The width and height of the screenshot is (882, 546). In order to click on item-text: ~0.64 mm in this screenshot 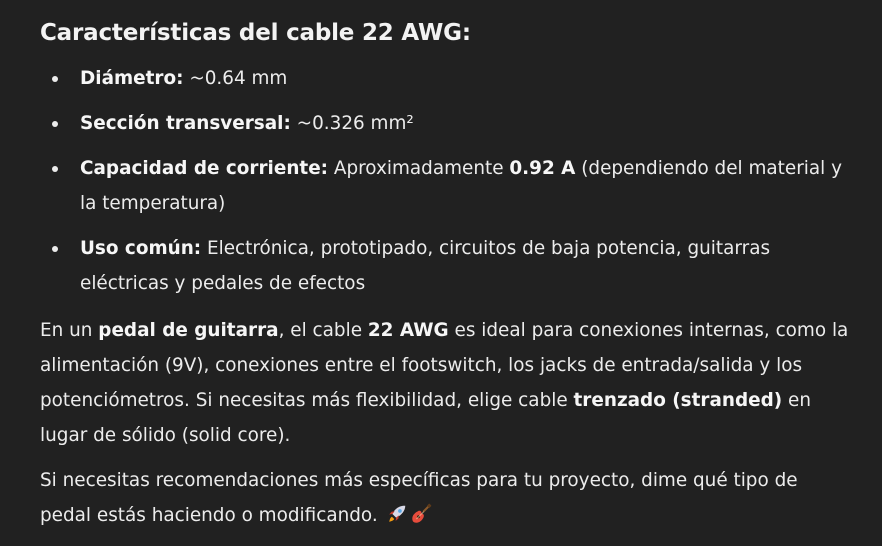, I will do `click(235, 78)`.